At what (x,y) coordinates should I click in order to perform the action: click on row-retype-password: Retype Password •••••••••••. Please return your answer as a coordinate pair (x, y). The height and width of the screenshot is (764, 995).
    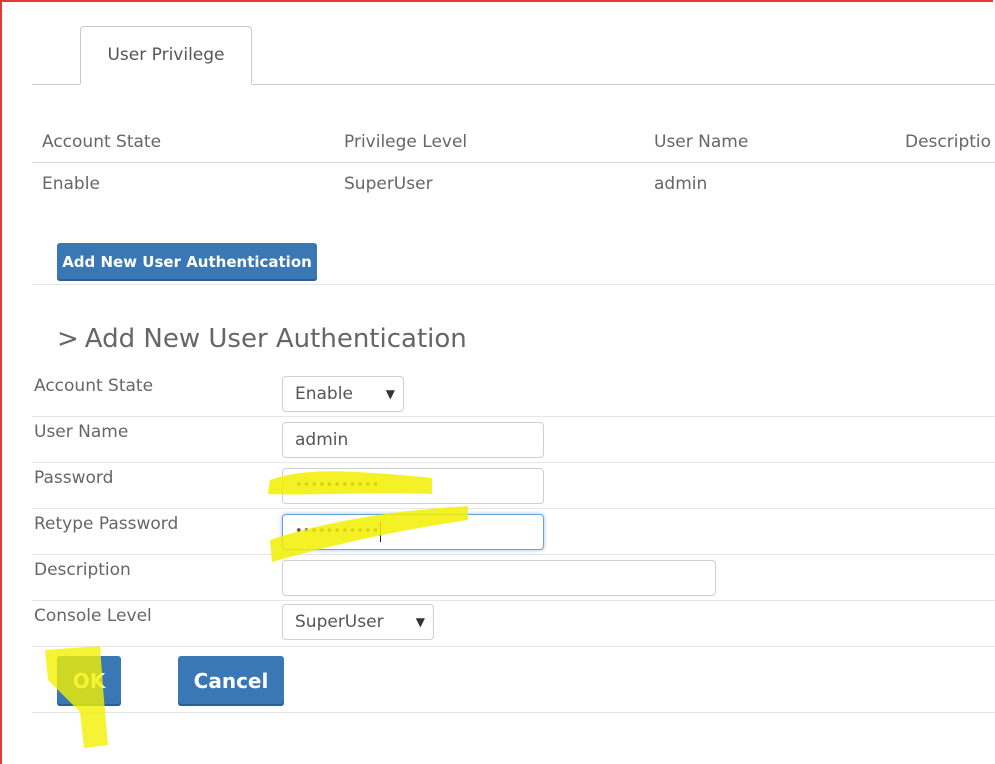
    Looking at the image, I should click on (513, 531).